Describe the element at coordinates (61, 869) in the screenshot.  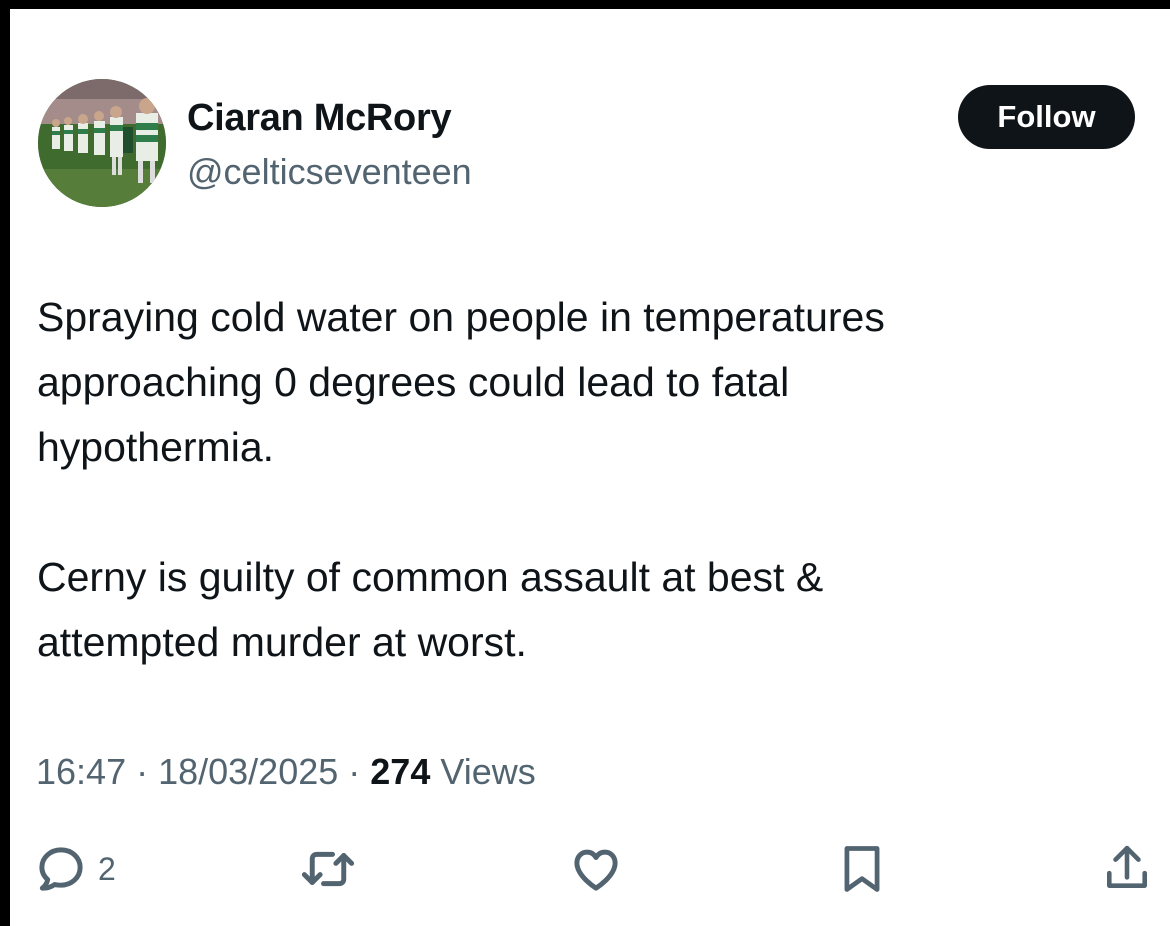
I see `reply-icon` at that location.